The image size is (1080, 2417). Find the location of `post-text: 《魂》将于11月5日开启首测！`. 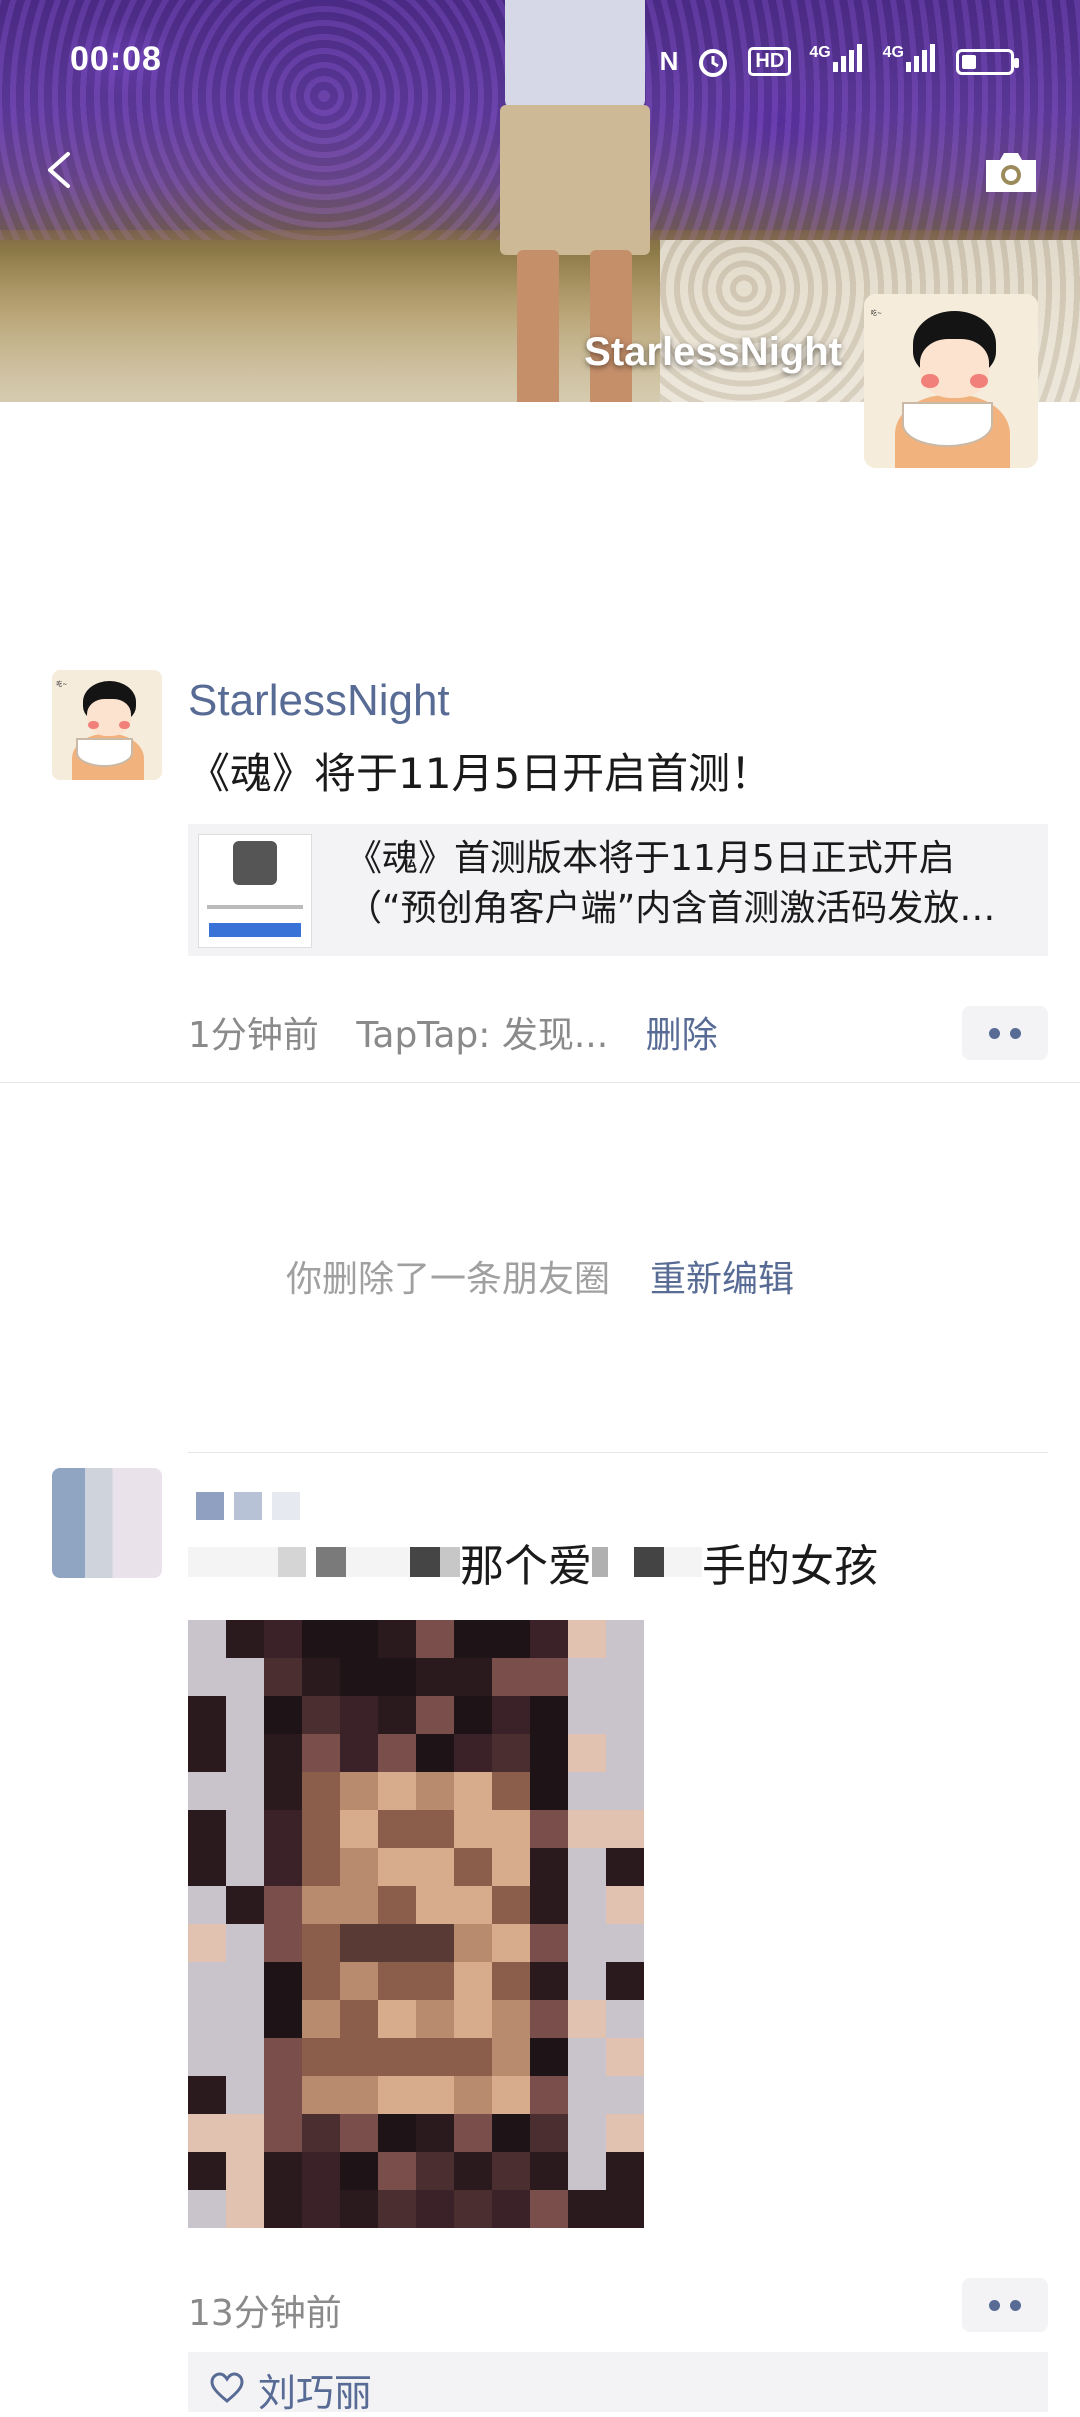

post-text: 《魂》将于11月5日开启首测！ is located at coordinates (480, 773).